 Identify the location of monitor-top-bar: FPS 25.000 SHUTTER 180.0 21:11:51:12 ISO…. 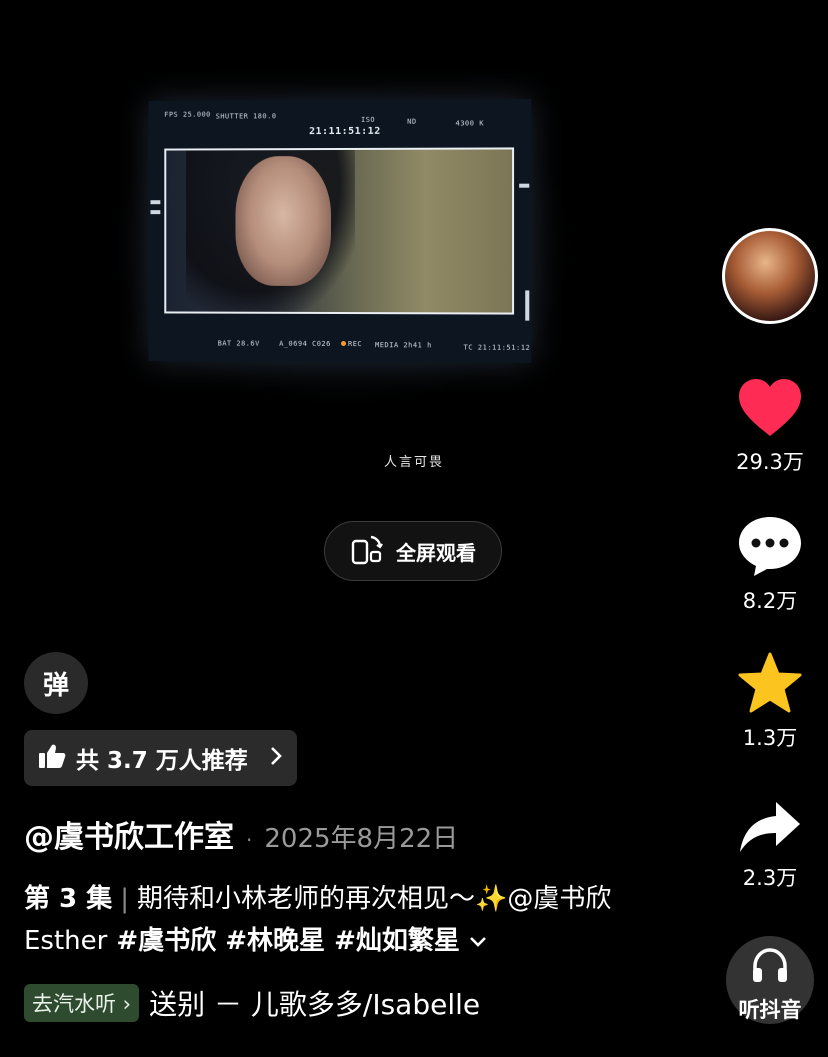
(340, 121).